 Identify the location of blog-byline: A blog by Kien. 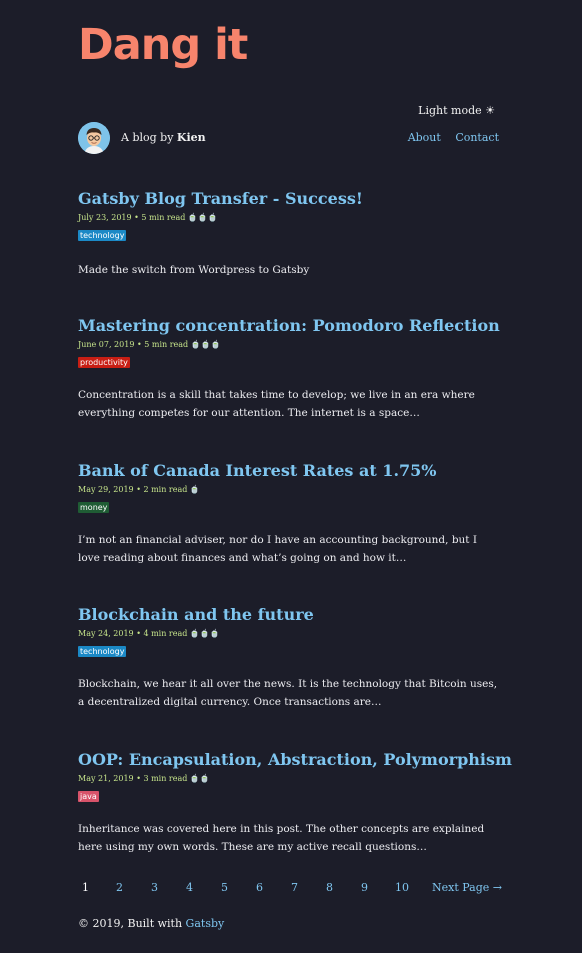
(163, 137).